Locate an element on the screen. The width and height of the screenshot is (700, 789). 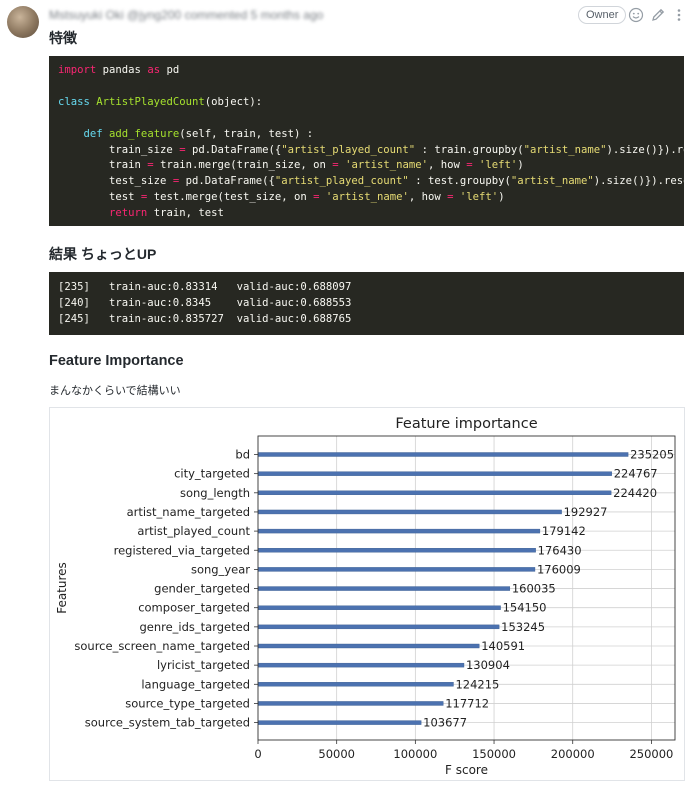
y-tick-label: song_year is located at coordinates (220, 569).